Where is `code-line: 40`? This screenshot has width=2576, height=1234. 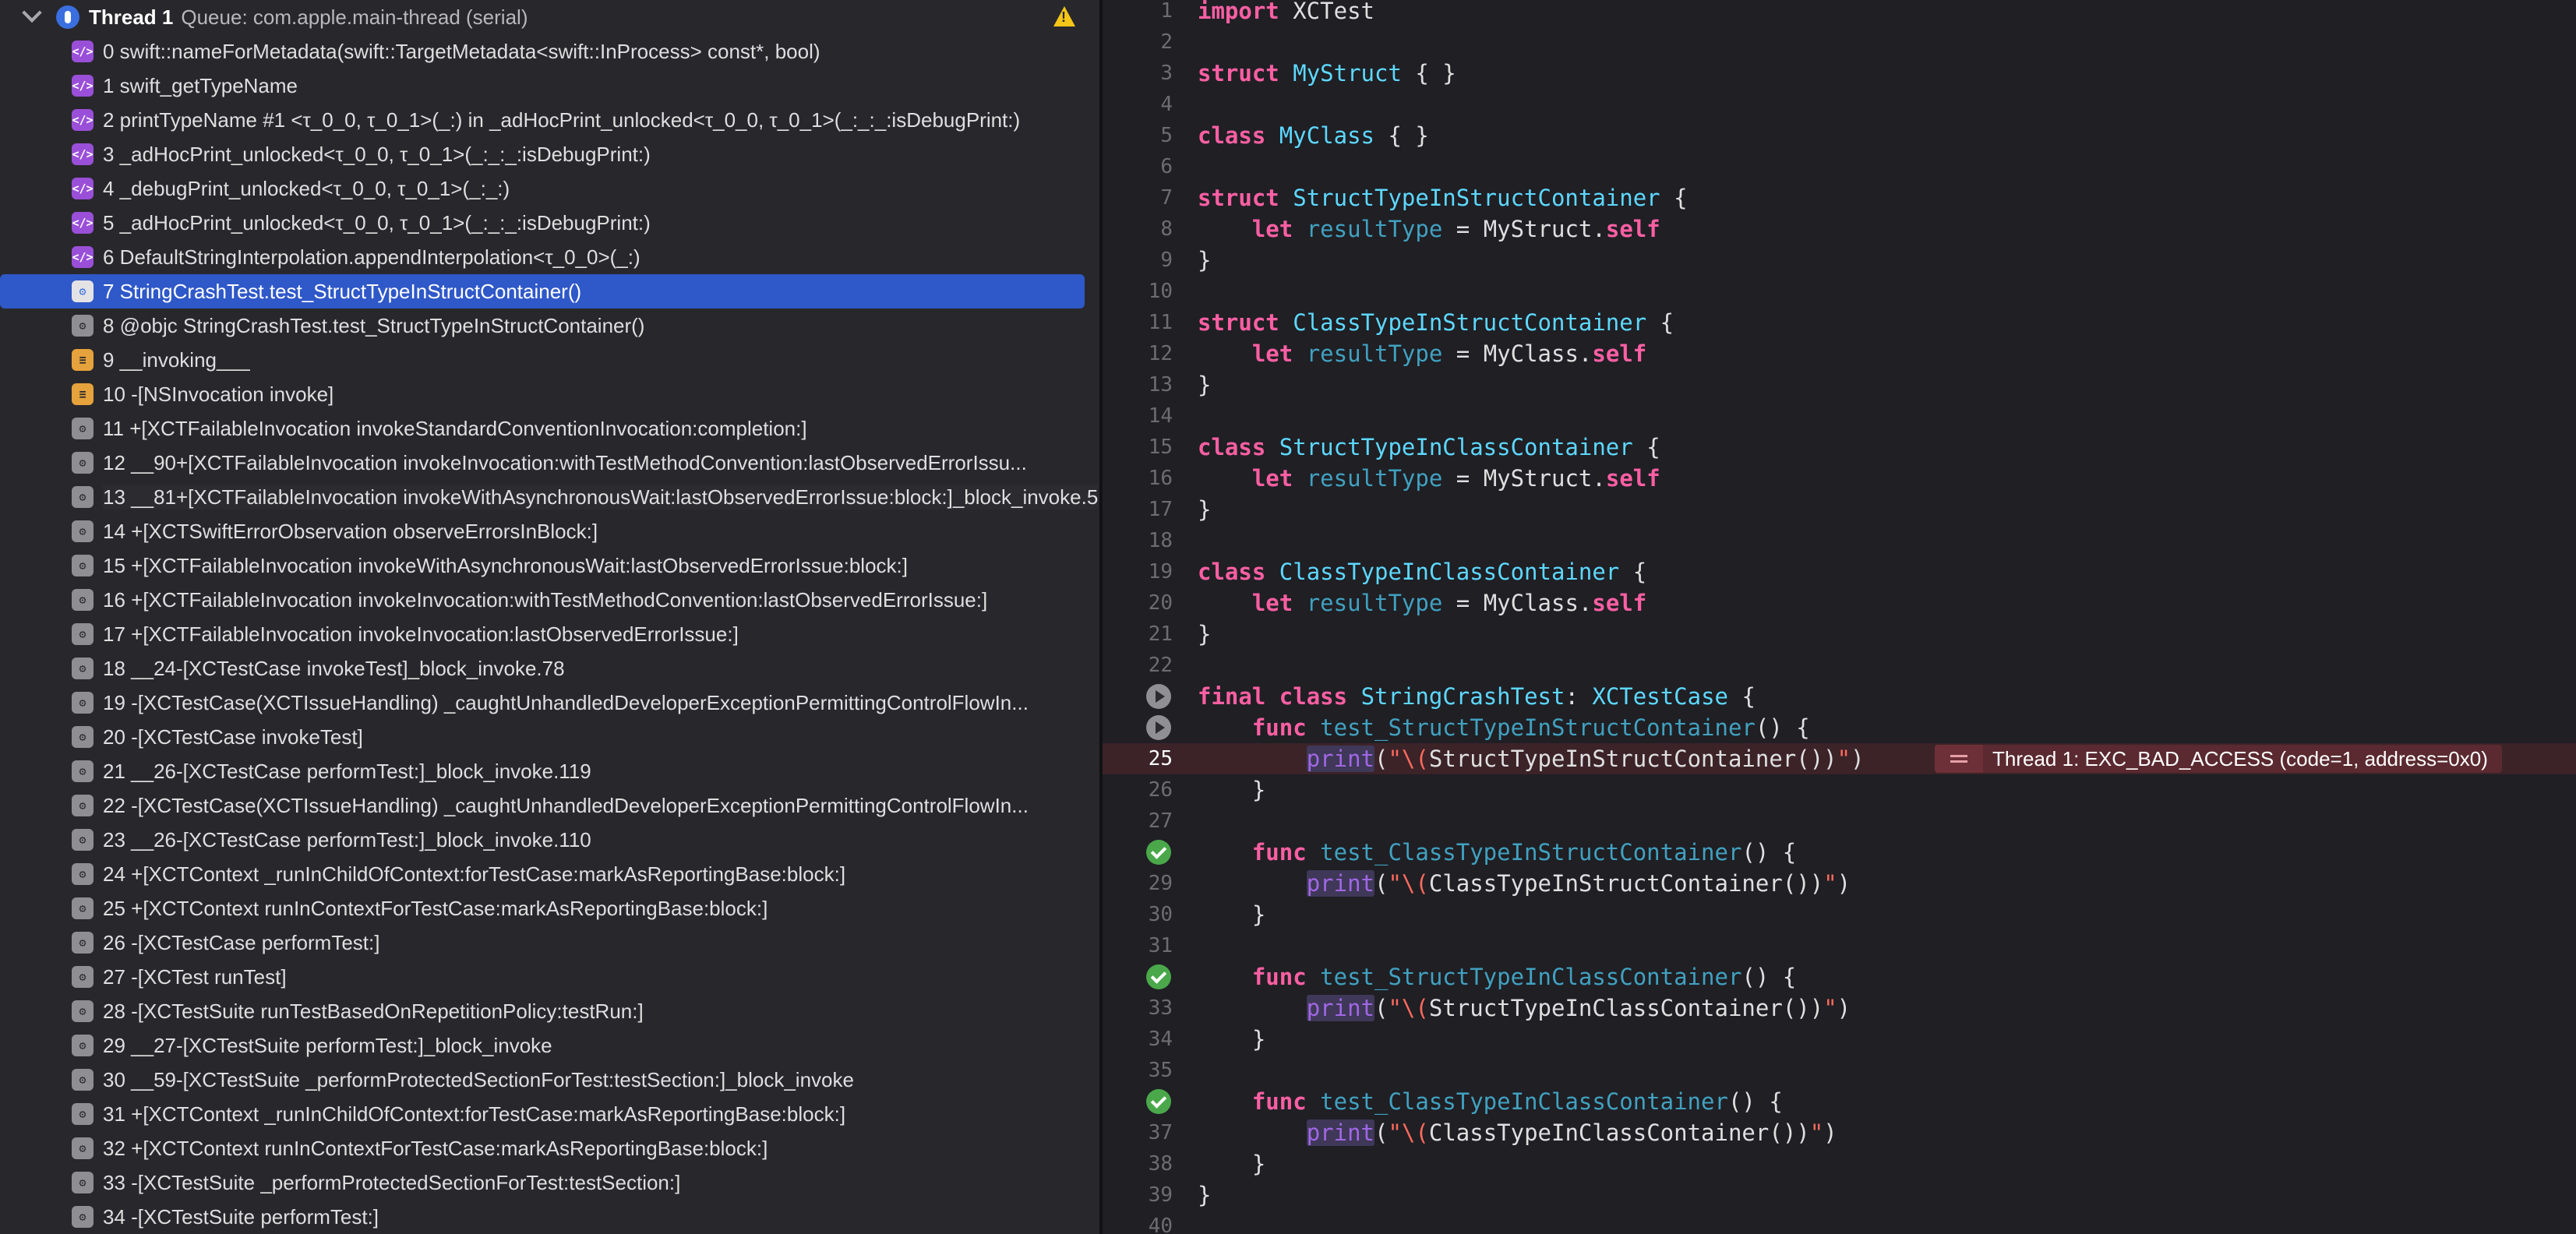
code-line: 40 is located at coordinates (1839, 1223).